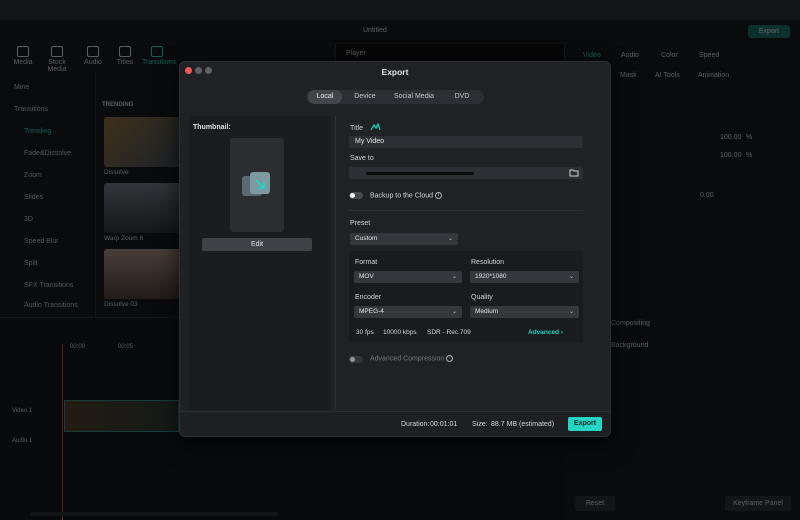  I want to click on section-header: TRENDING, so click(118, 105).